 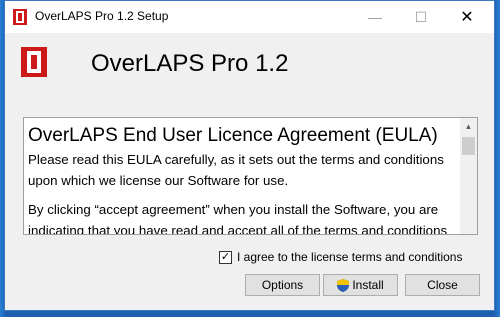 I want to click on close-button-label: Close, so click(x=442, y=285).